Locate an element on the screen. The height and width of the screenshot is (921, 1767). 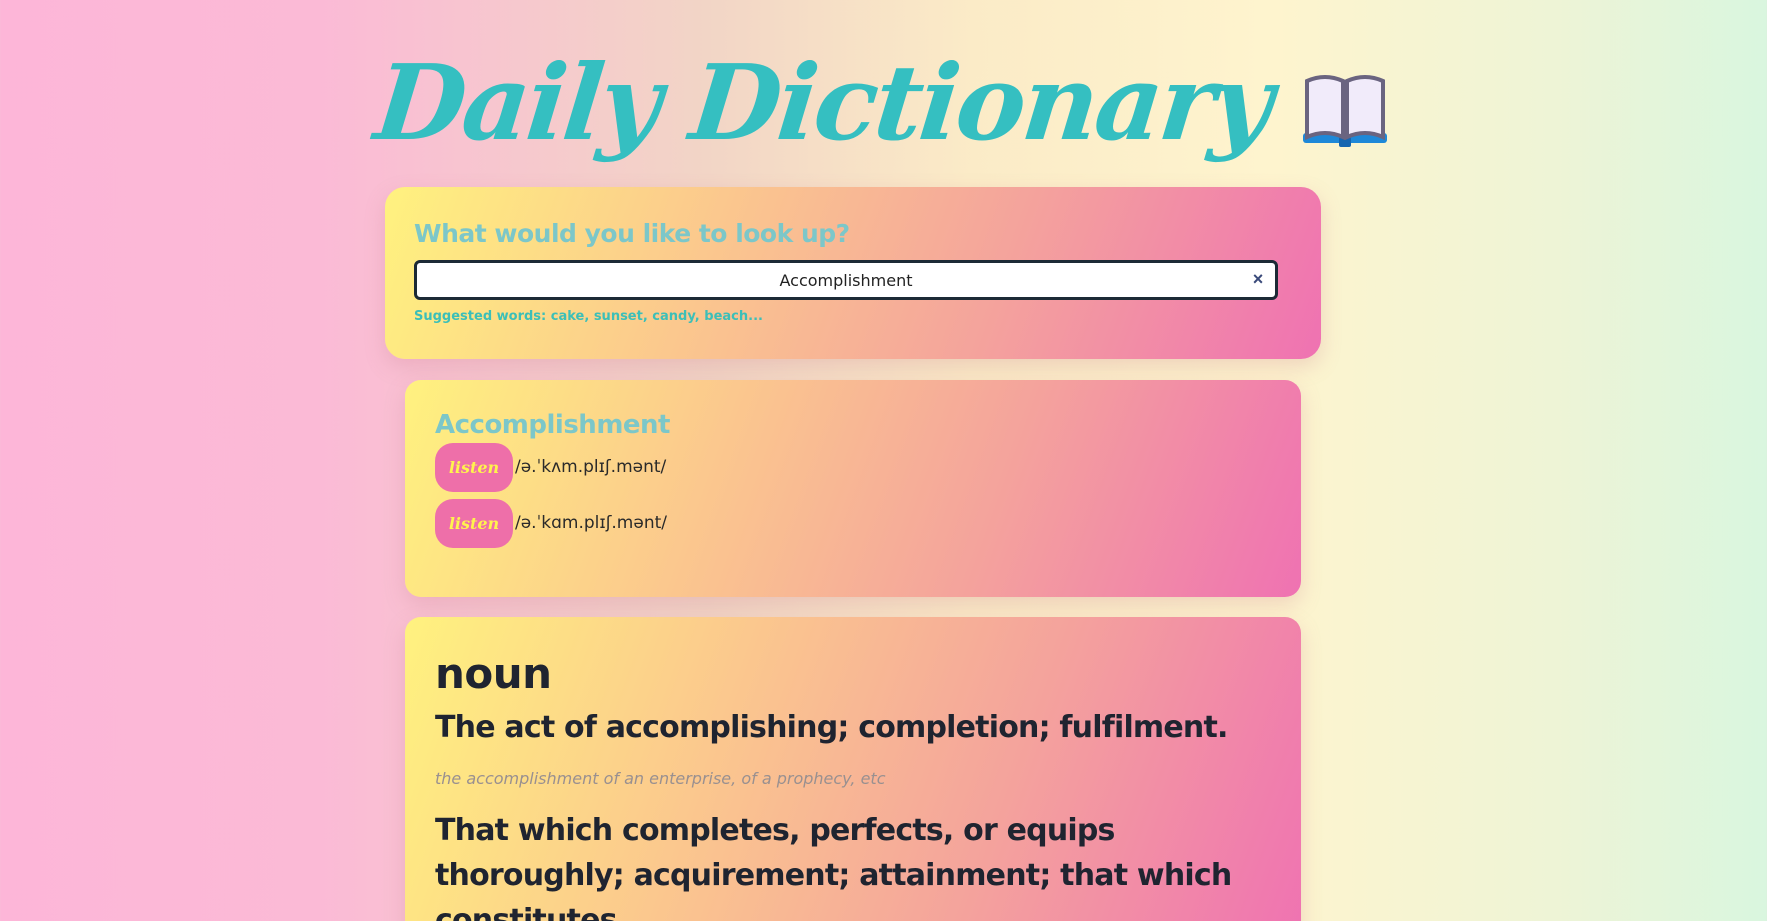
phonetic-row: listen /ə.ˈkɑm.plɪʃ.mənt/ is located at coordinates (853, 523).